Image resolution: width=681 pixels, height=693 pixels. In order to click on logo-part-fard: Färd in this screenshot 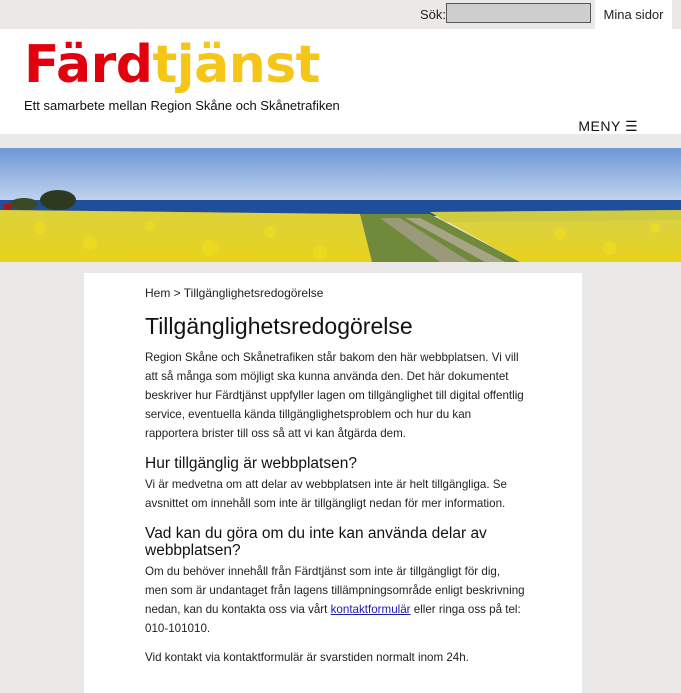, I will do `click(88, 65)`.